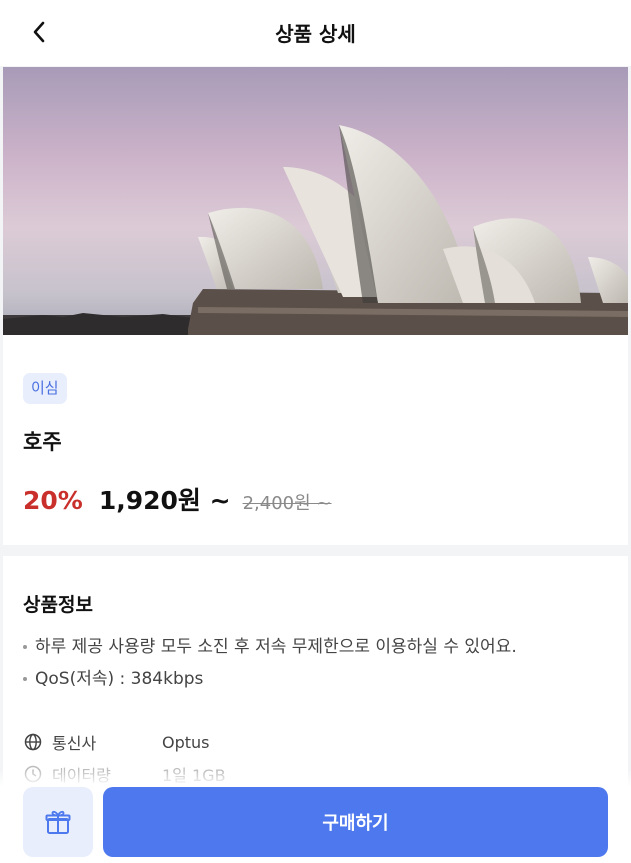 The image size is (631, 863). Describe the element at coordinates (53, 500) in the screenshot. I see `discount-rate: 20%` at that location.